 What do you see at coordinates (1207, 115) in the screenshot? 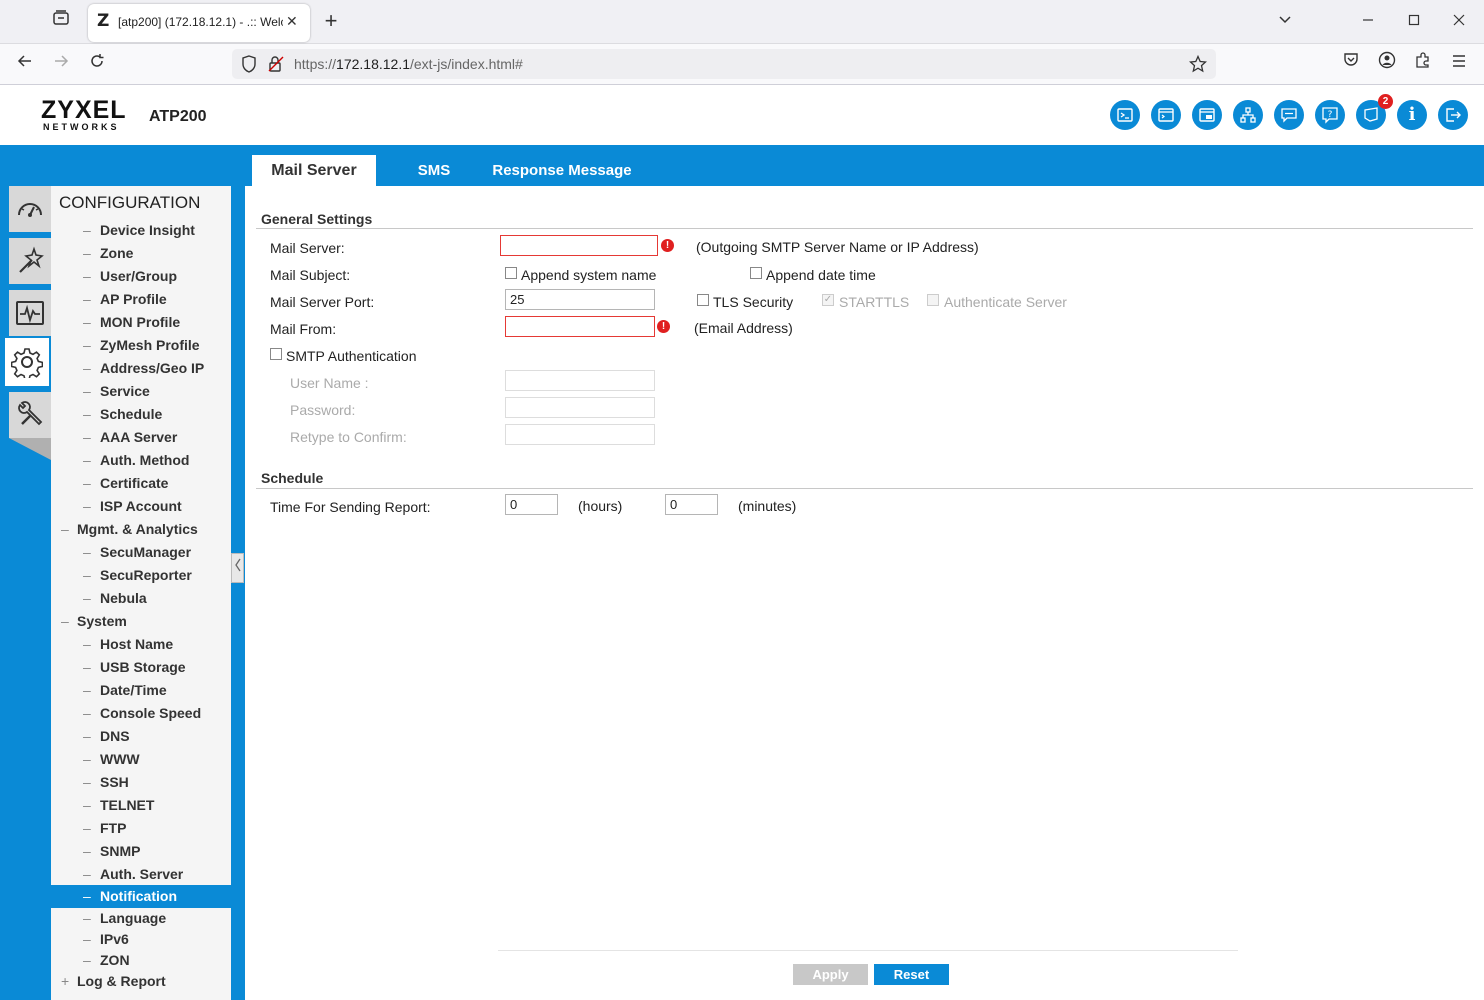
I see `popup-window-icon` at bounding box center [1207, 115].